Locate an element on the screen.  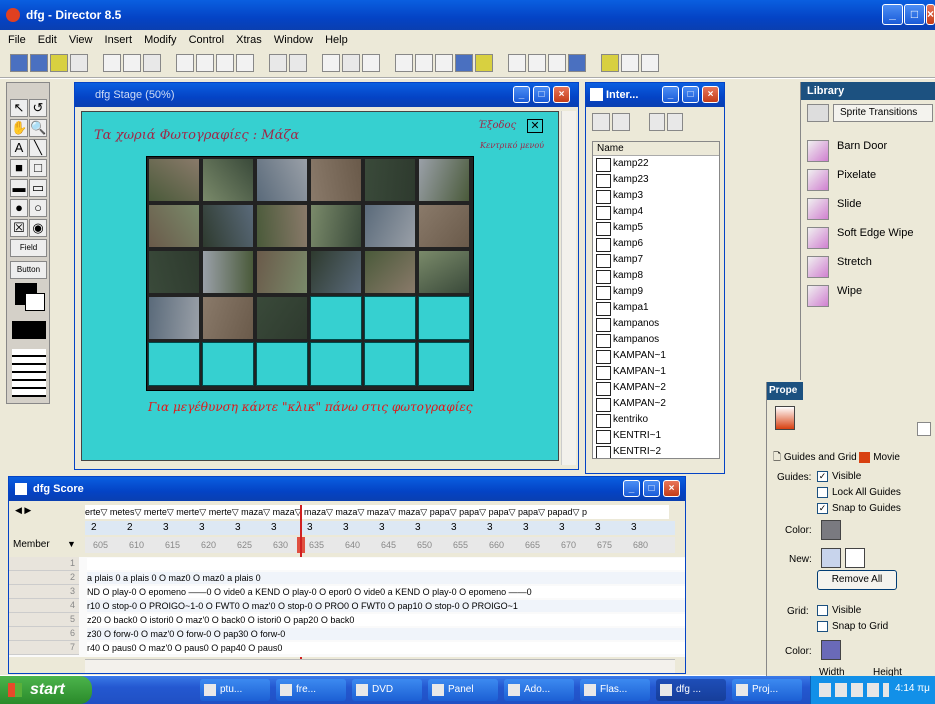
script-icon is located at coordinates (630, 63).